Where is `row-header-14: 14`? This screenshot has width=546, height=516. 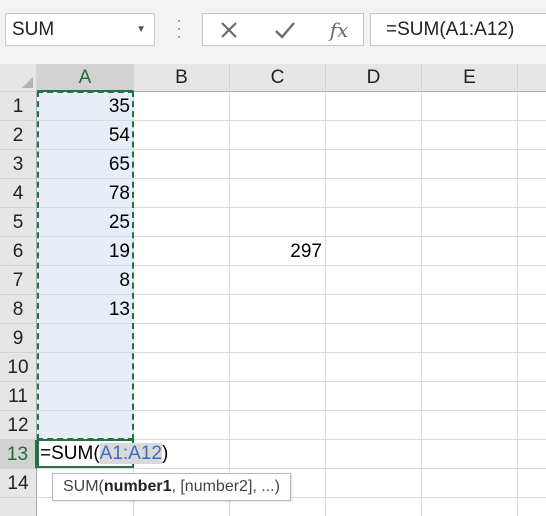 row-header-14: 14 is located at coordinates (18, 483).